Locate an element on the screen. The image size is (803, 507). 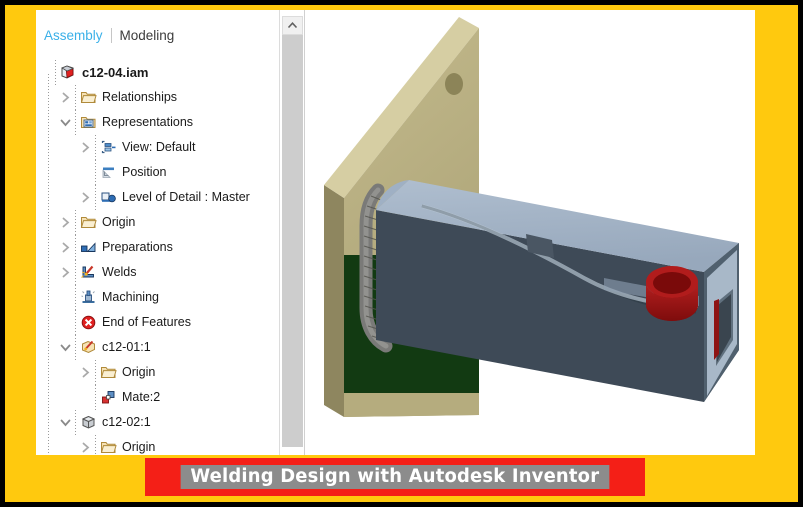
tab-modeling: Modeling is located at coordinates (147, 35).